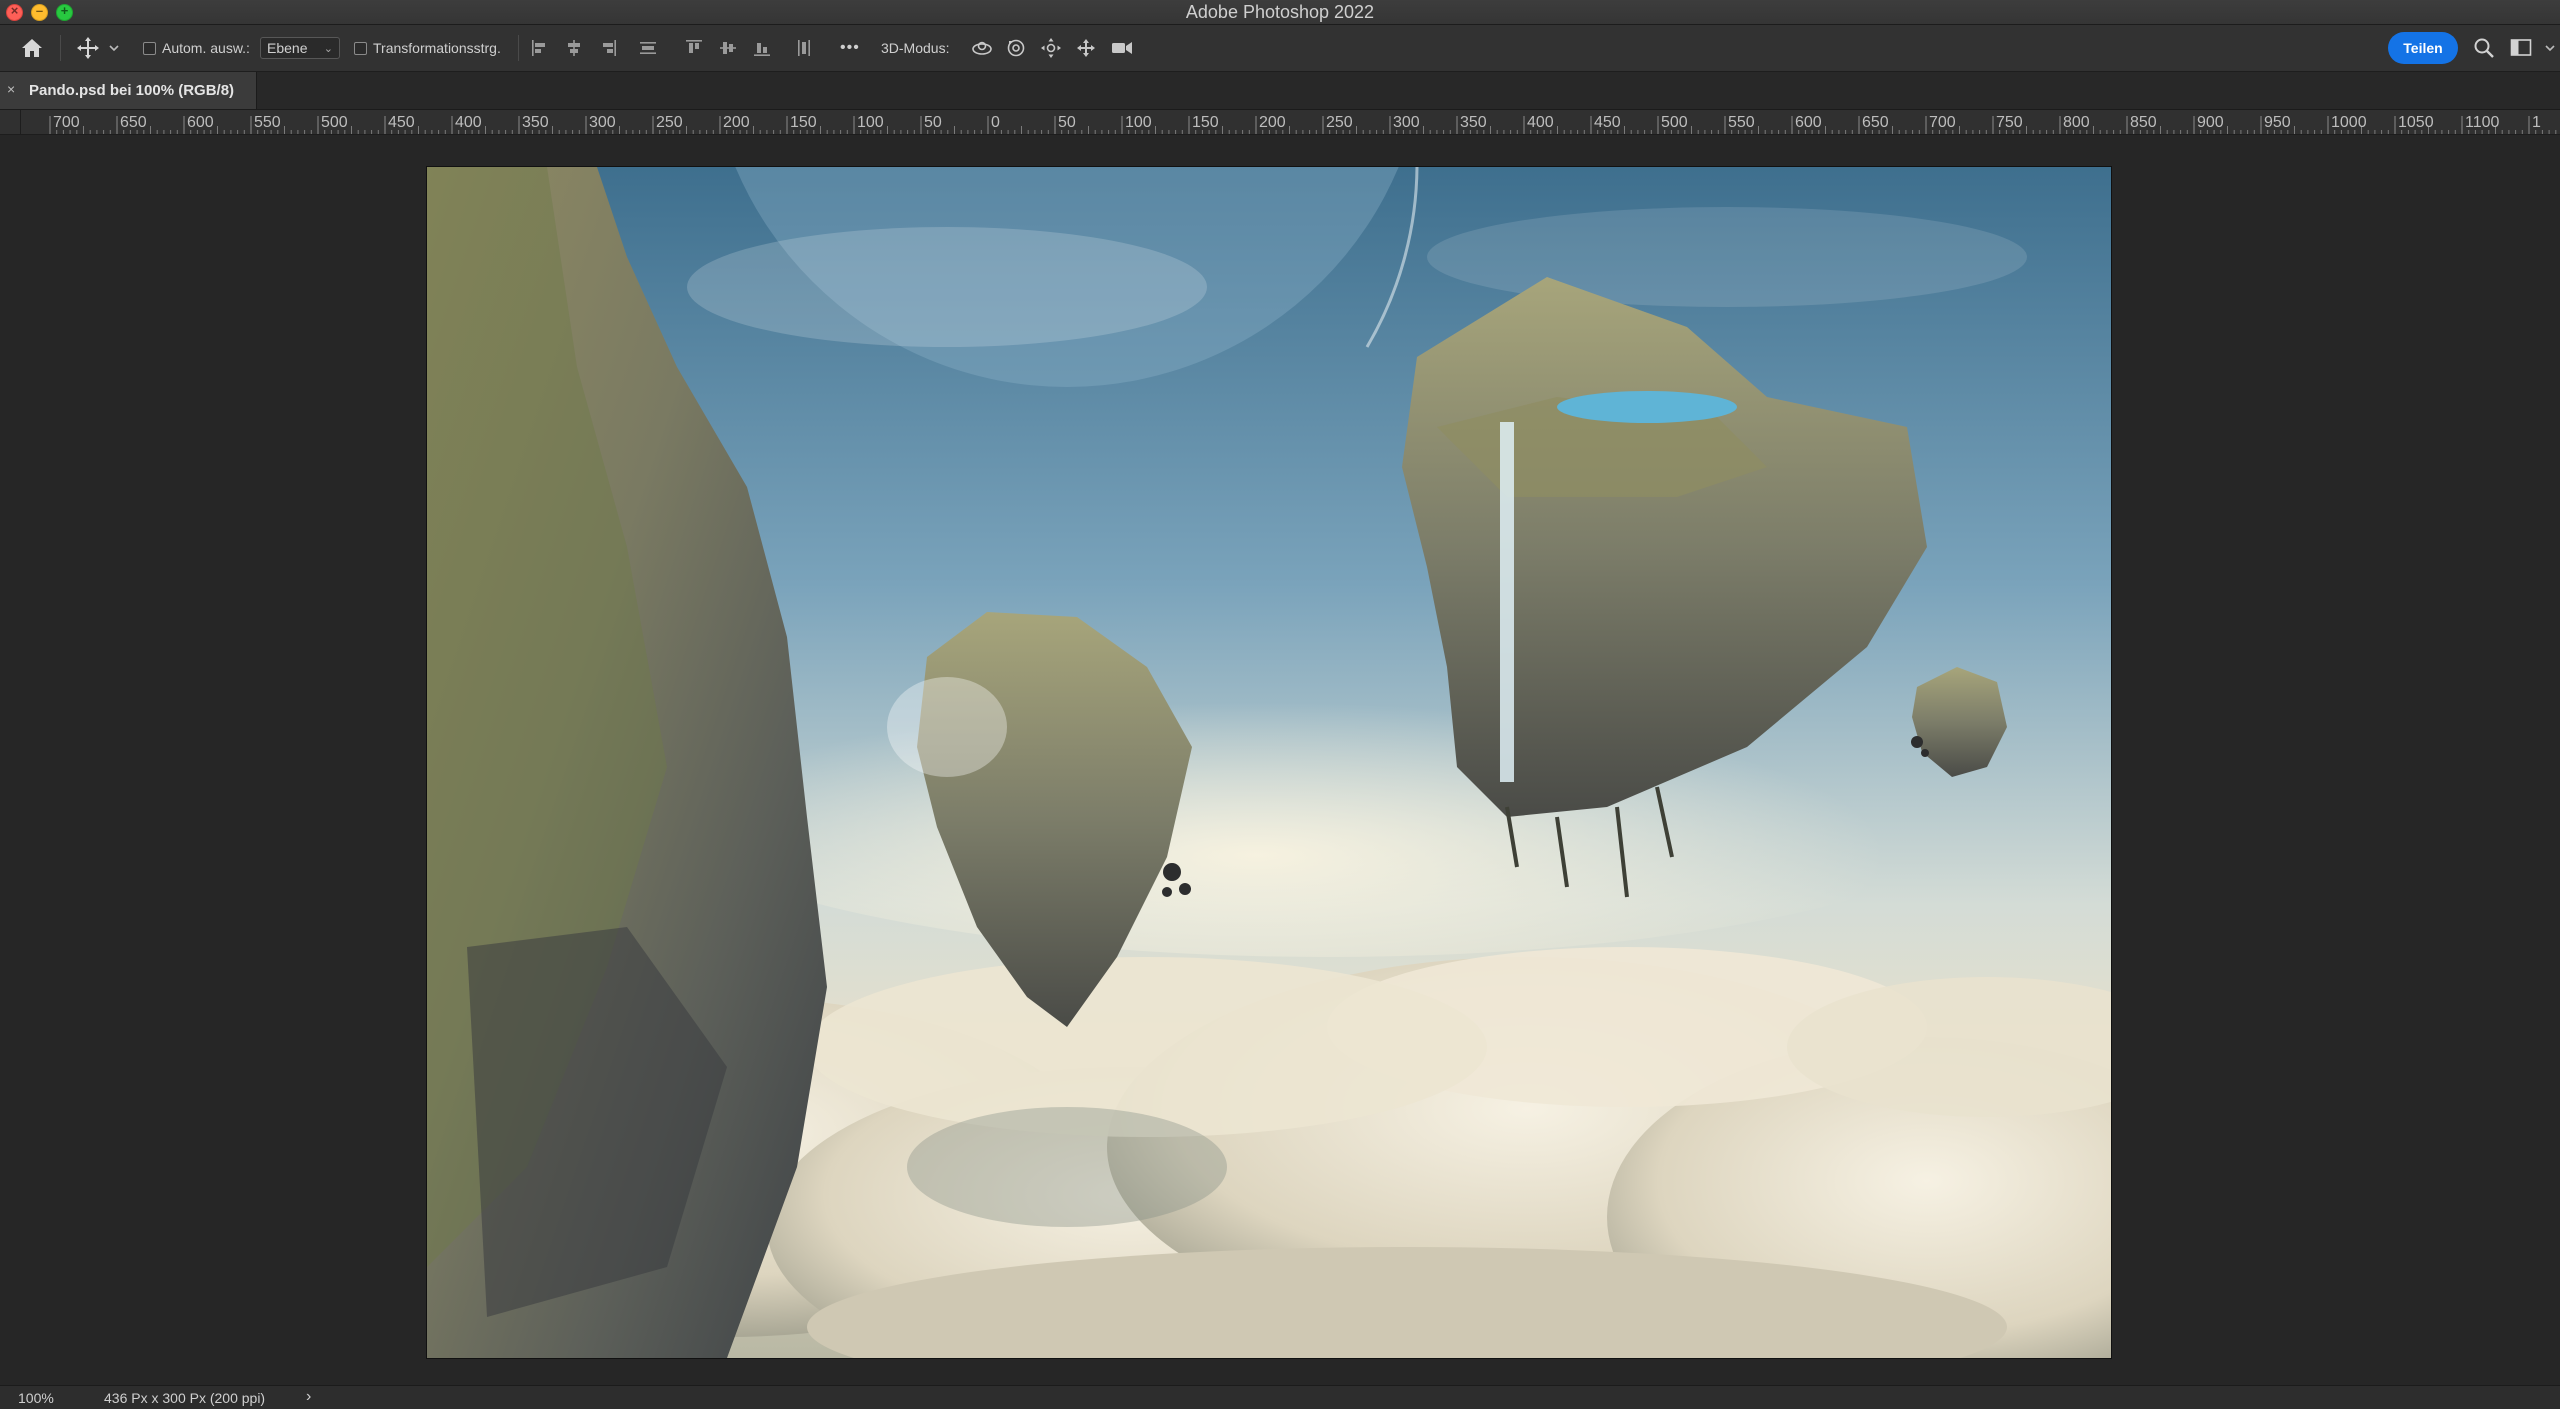 The width and height of the screenshot is (2560, 1409). I want to click on zoom-level-field: 100%, so click(36, 1398).